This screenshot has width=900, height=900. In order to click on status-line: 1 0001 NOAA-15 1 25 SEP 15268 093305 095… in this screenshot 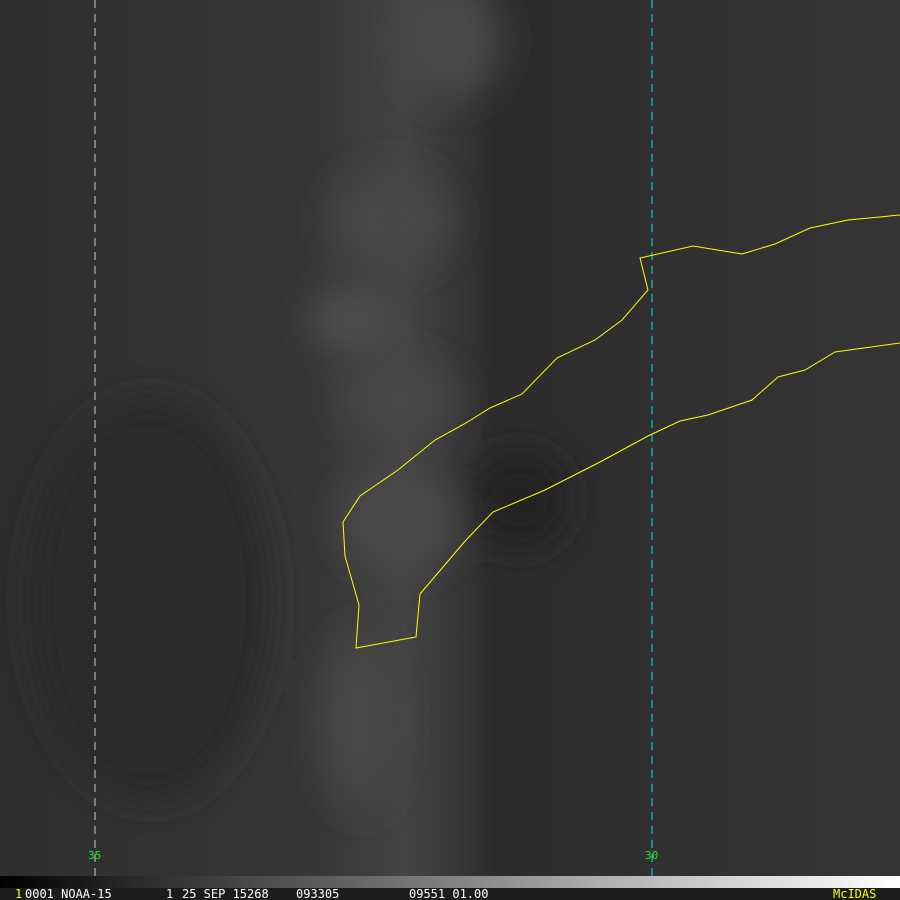, I will do `click(450, 894)`.